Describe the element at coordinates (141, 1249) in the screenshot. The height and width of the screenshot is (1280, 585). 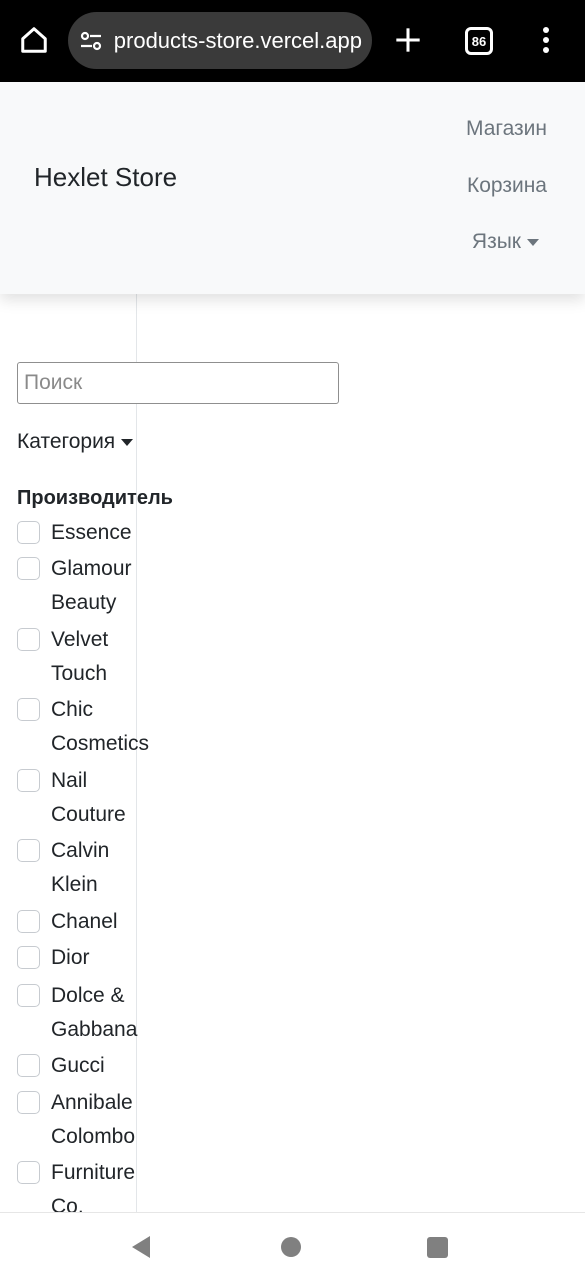
I see `back-icon` at that location.